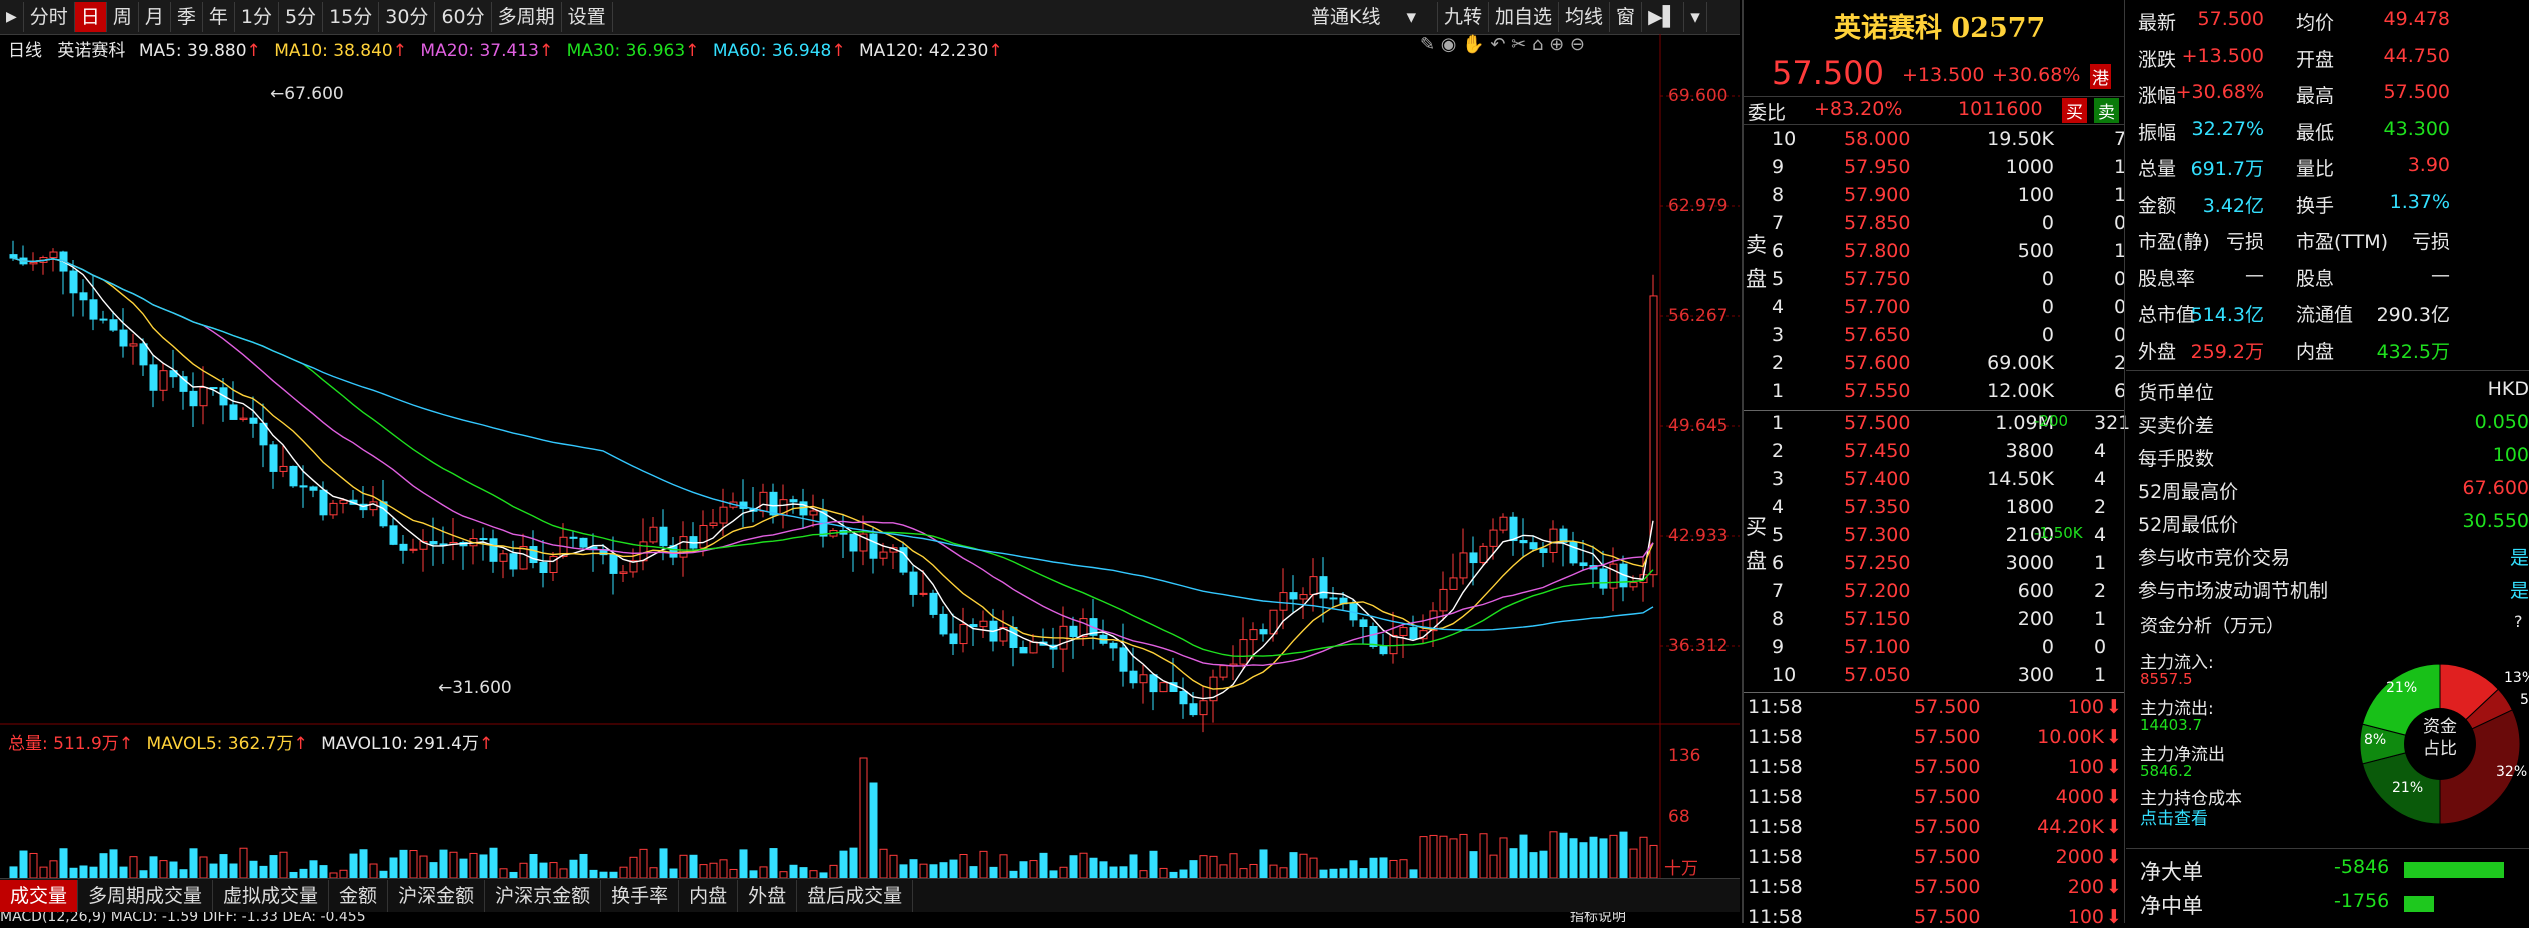 The width and height of the screenshot is (2529, 928). What do you see at coordinates (527, 17) in the screenshot?
I see `period-tab: 多周期` at bounding box center [527, 17].